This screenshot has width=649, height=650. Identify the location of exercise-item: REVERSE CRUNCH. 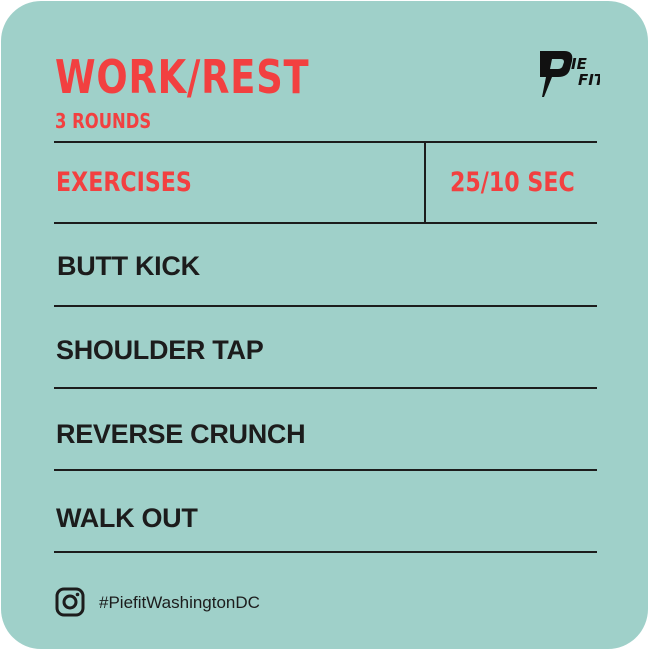
(181, 434).